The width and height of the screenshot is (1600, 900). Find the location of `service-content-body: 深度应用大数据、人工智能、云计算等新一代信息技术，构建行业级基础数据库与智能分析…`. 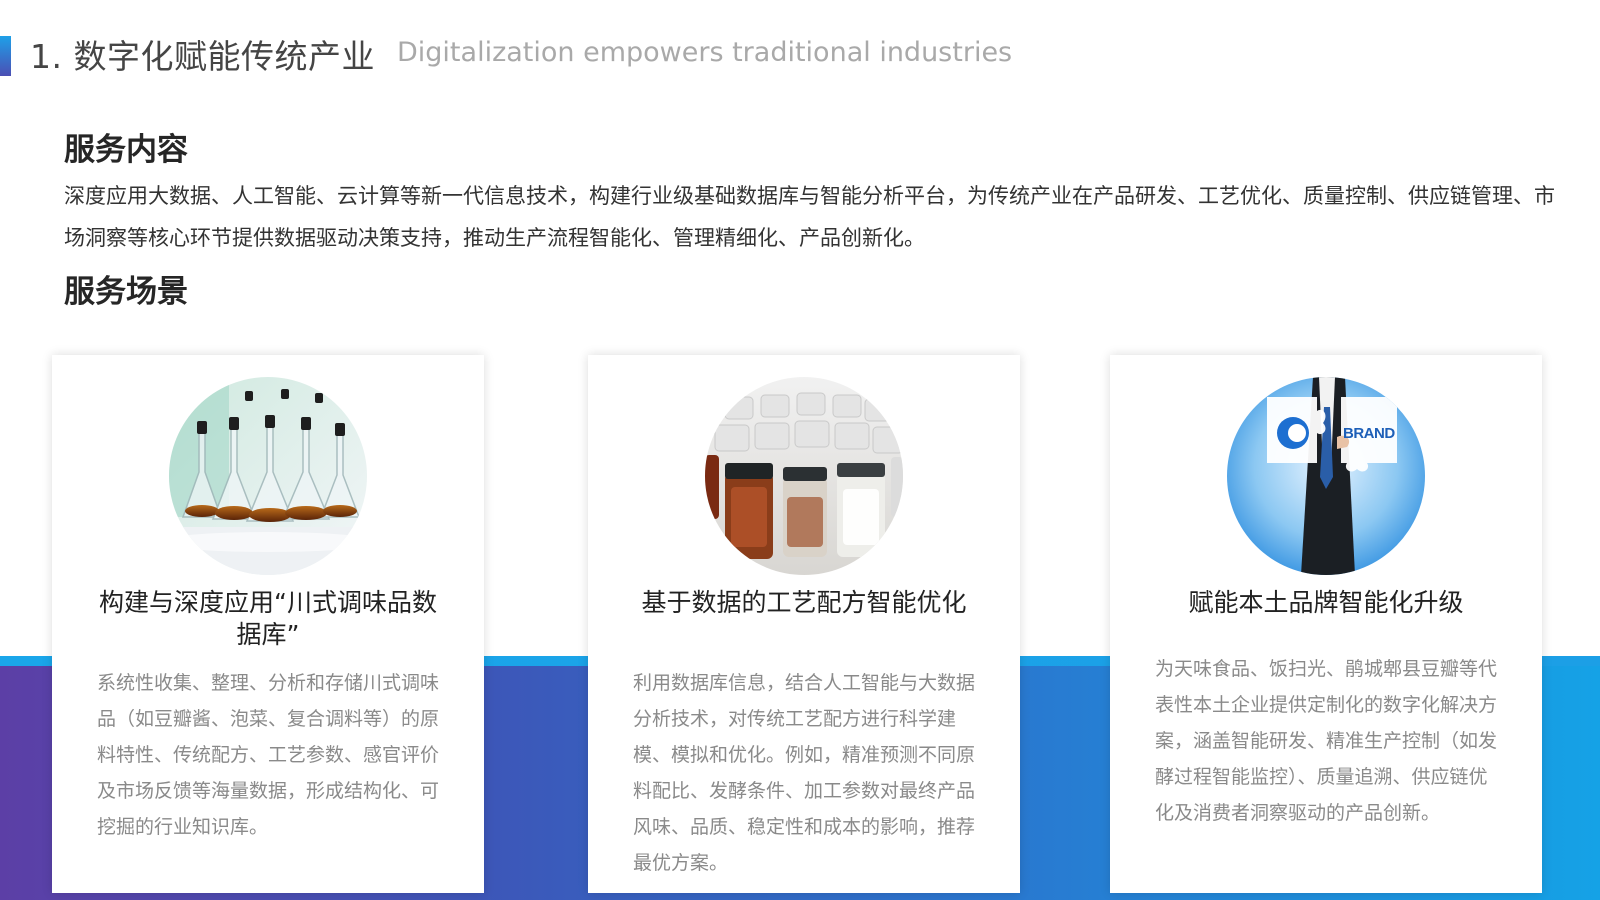

service-content-body: 深度应用大数据、人工智能、云计算等新一代信息技术，构建行业级基础数据库与智能分析… is located at coordinates (809, 217).